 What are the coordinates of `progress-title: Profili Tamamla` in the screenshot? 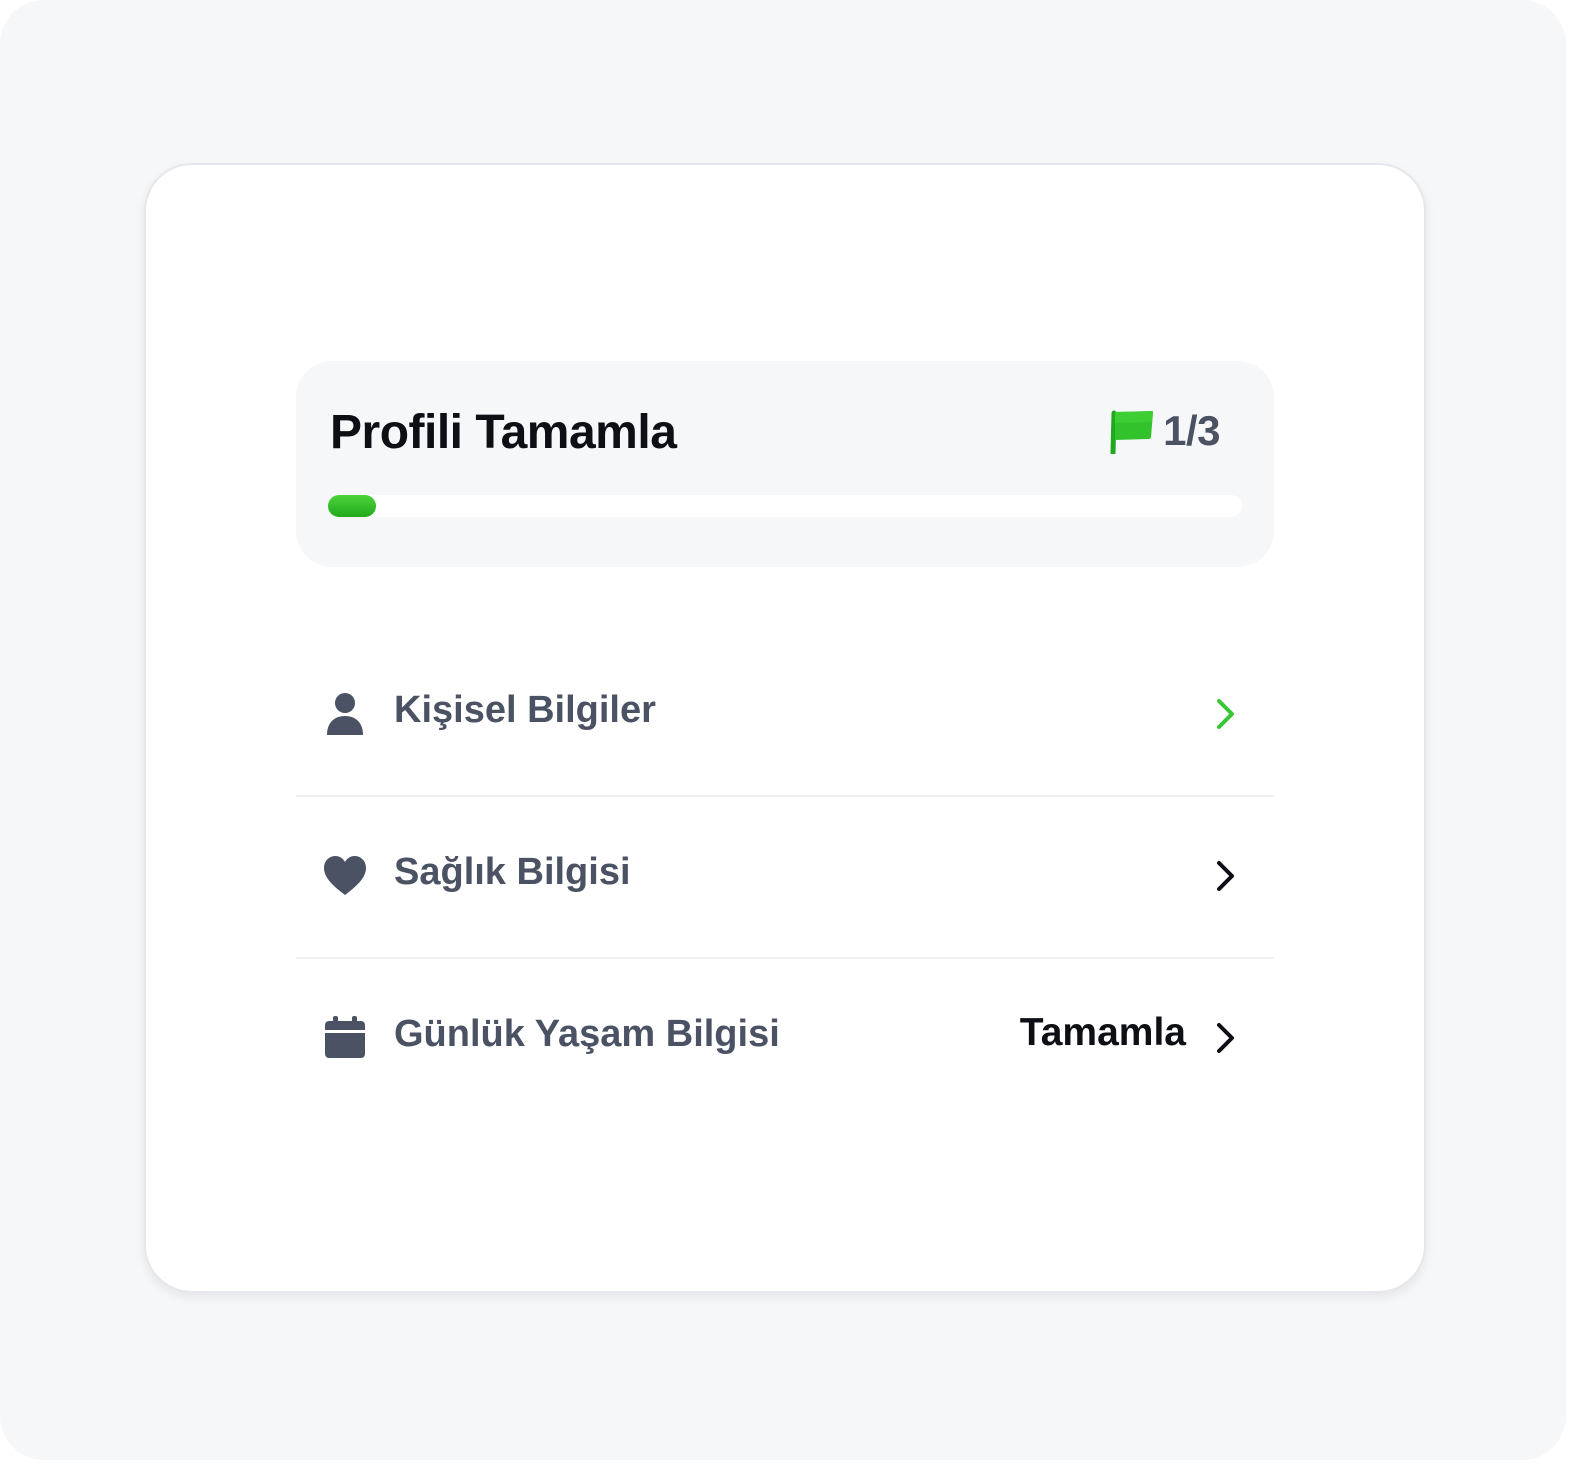 It's located at (503, 432).